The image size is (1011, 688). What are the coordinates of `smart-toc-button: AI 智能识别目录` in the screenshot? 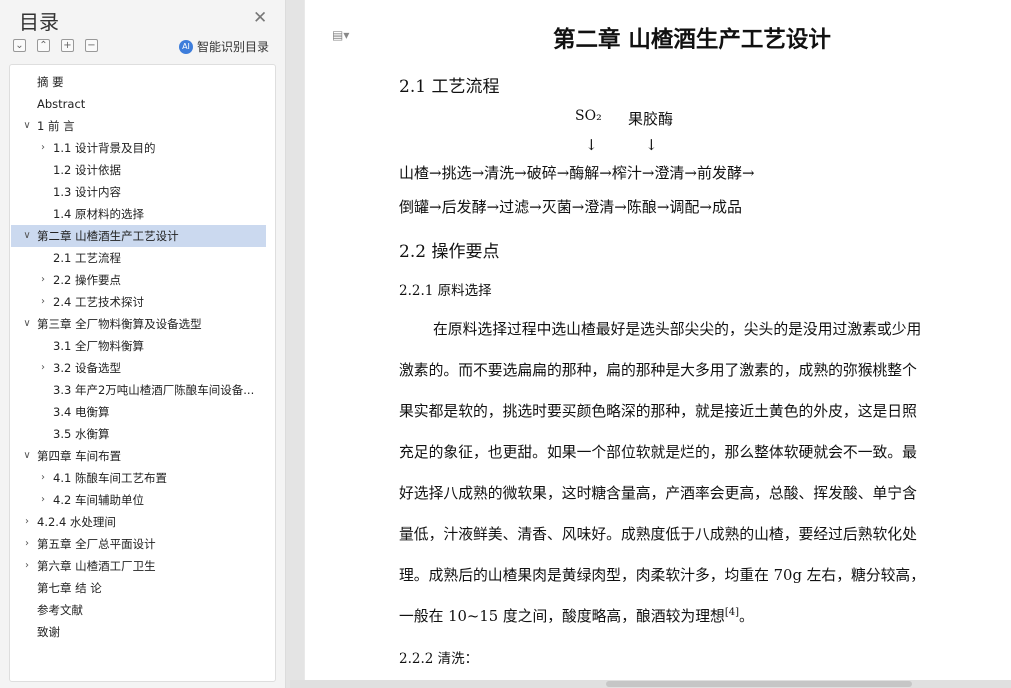 It's located at (224, 46).